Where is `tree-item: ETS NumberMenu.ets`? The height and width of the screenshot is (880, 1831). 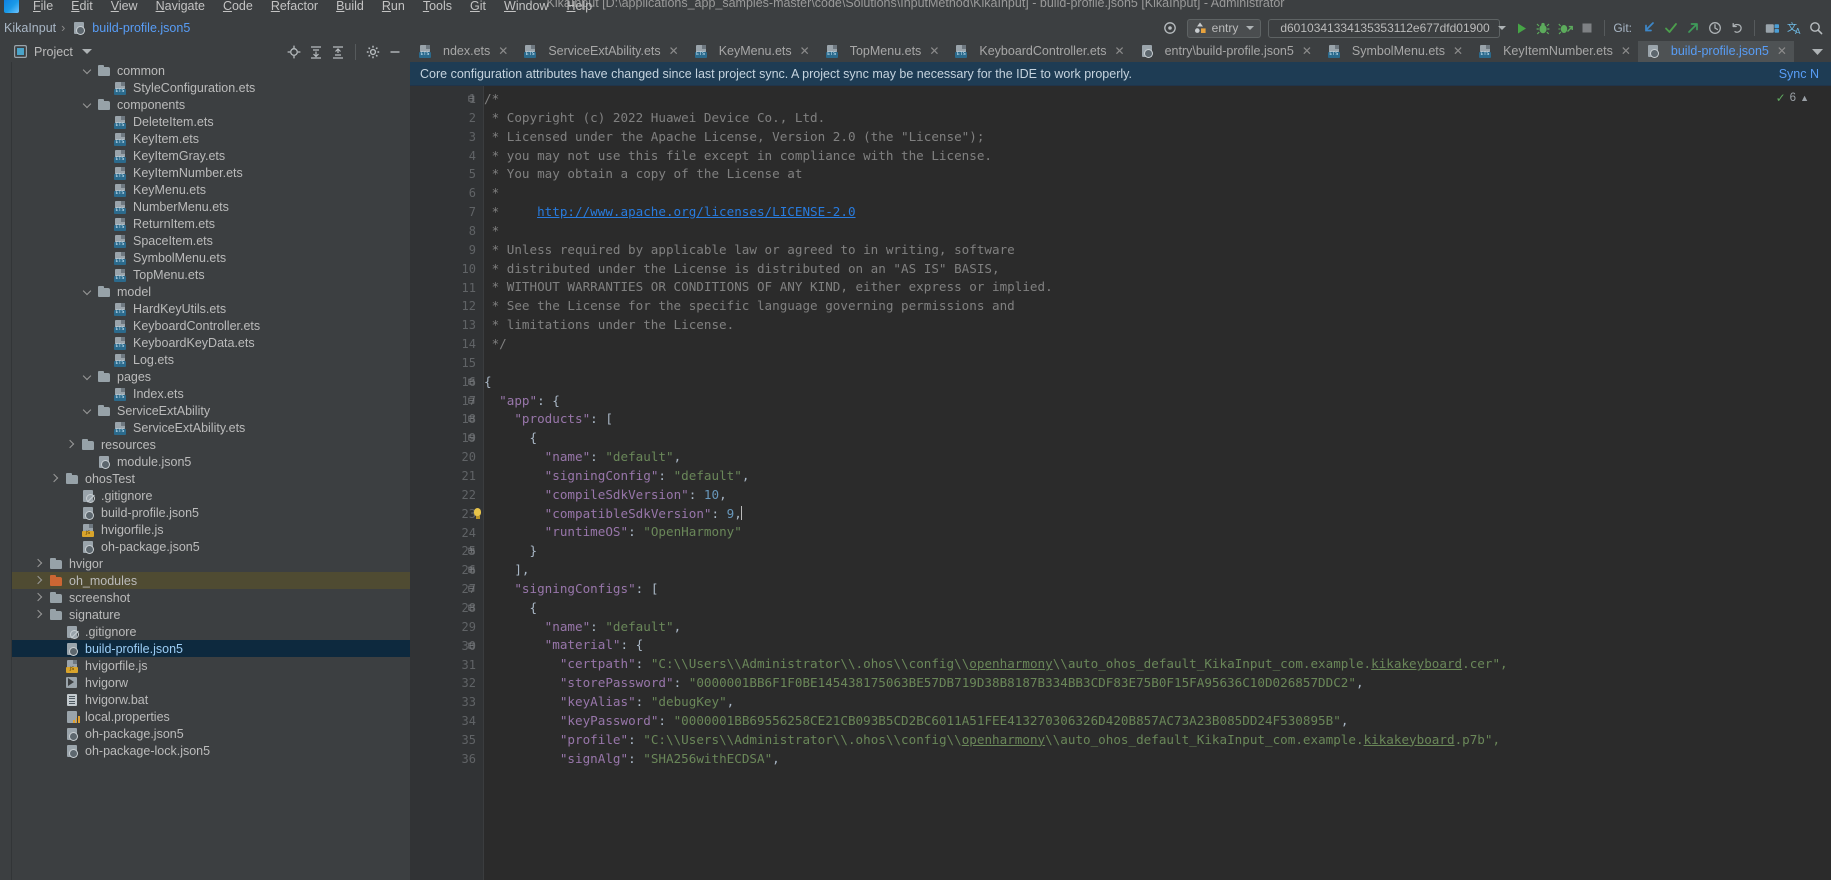 tree-item: ETS NumberMenu.ets is located at coordinates (211, 206).